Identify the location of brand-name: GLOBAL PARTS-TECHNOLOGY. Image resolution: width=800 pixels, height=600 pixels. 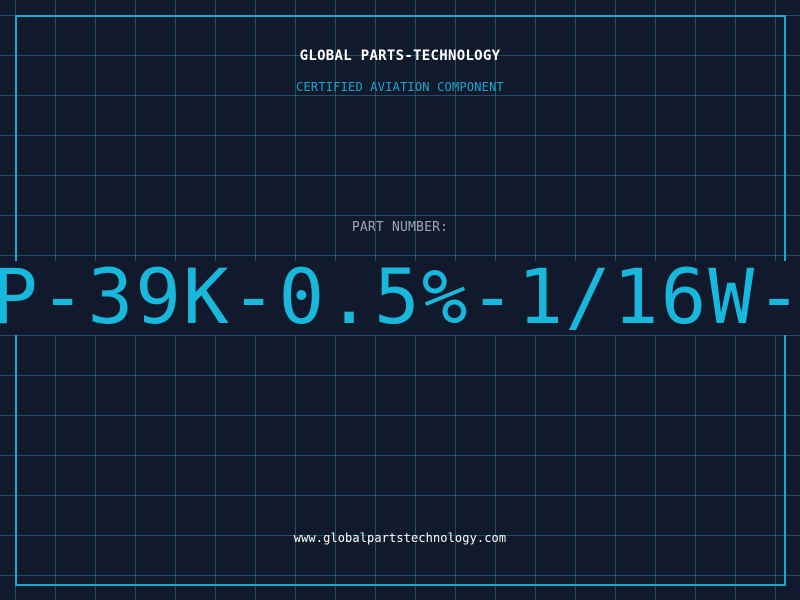
(400, 56).